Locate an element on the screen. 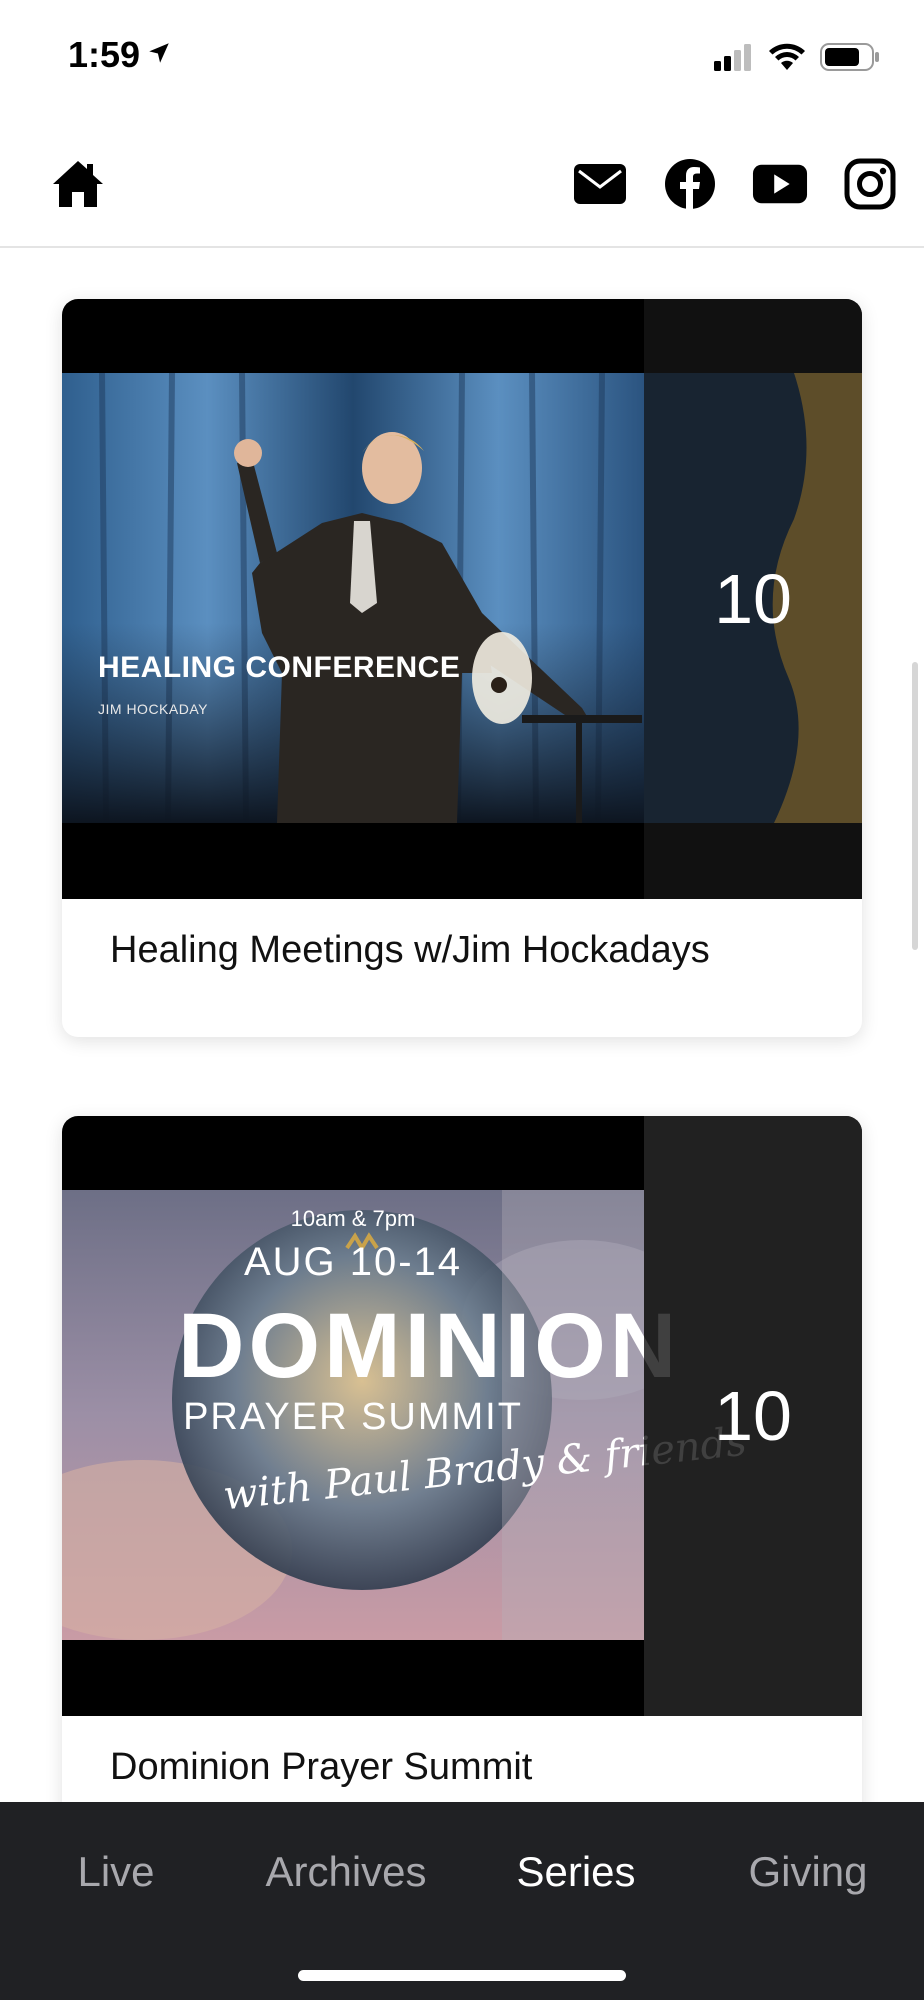 The height and width of the screenshot is (2000, 924). healing-conference-image is located at coordinates (353, 598).